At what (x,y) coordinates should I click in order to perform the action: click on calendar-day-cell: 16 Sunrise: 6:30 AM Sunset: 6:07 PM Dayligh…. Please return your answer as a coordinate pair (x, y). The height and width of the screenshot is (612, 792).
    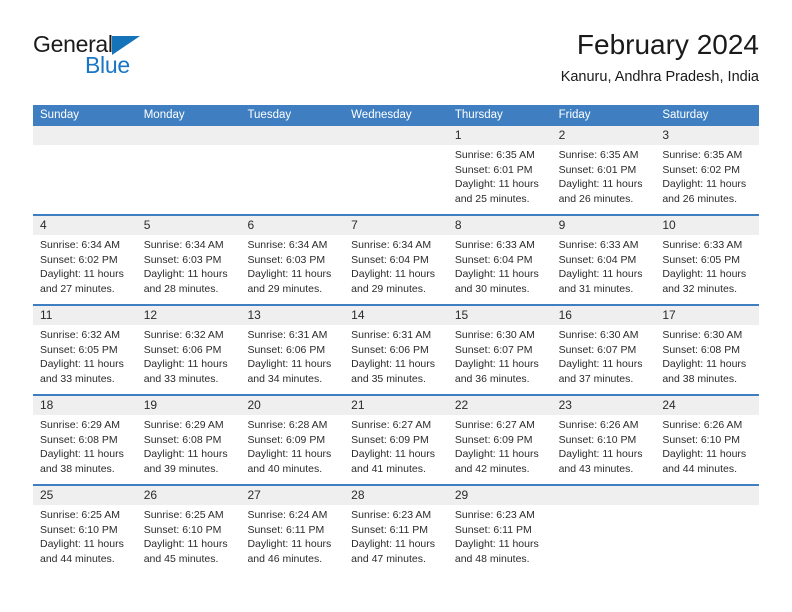
    Looking at the image, I should click on (603, 350).